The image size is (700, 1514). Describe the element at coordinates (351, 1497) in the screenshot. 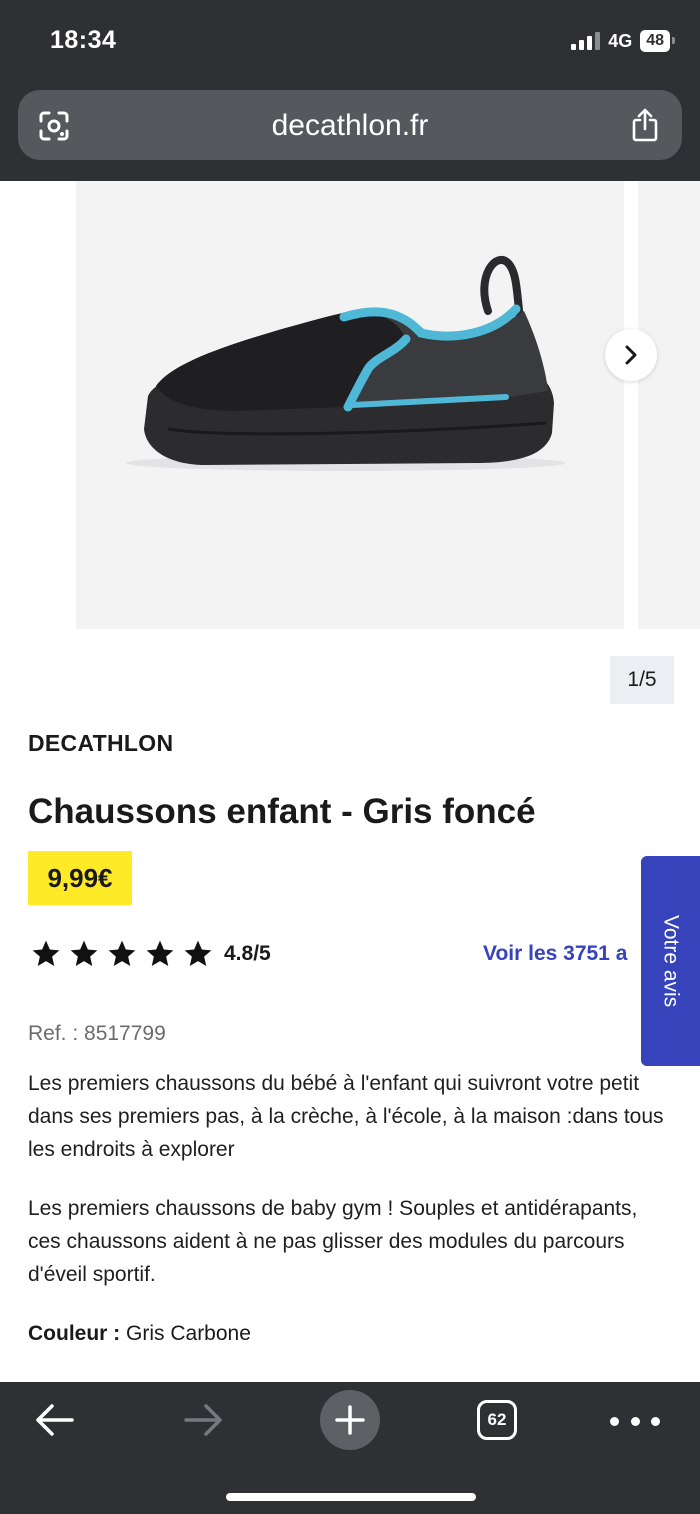

I see `home-indicator` at that location.